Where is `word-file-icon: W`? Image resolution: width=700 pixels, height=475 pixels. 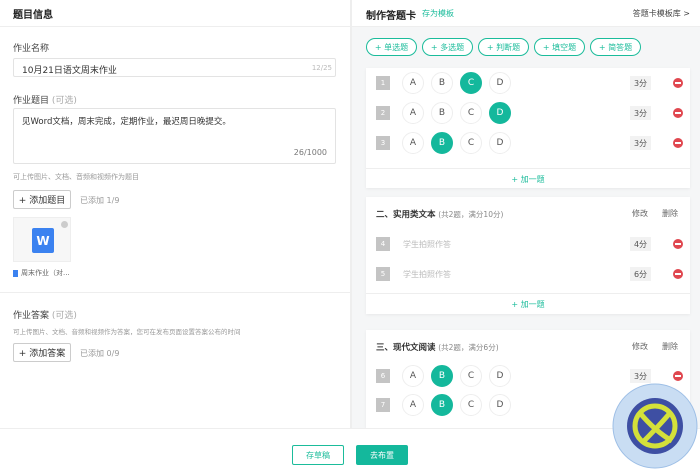 word-file-icon: W is located at coordinates (43, 240).